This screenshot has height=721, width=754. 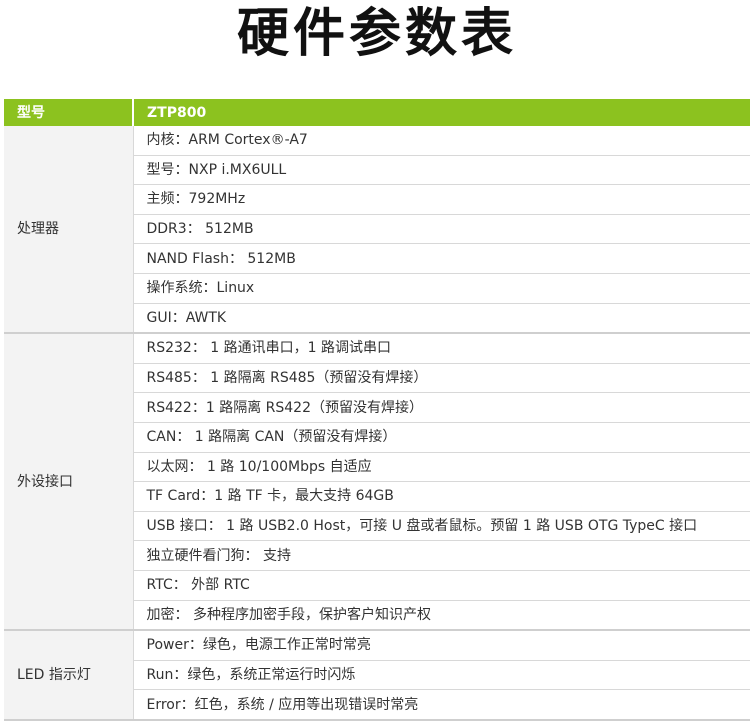 I want to click on spec-cell: CAN： 1 路隔离 CAN（预留没有焊接）, so click(x=441, y=437).